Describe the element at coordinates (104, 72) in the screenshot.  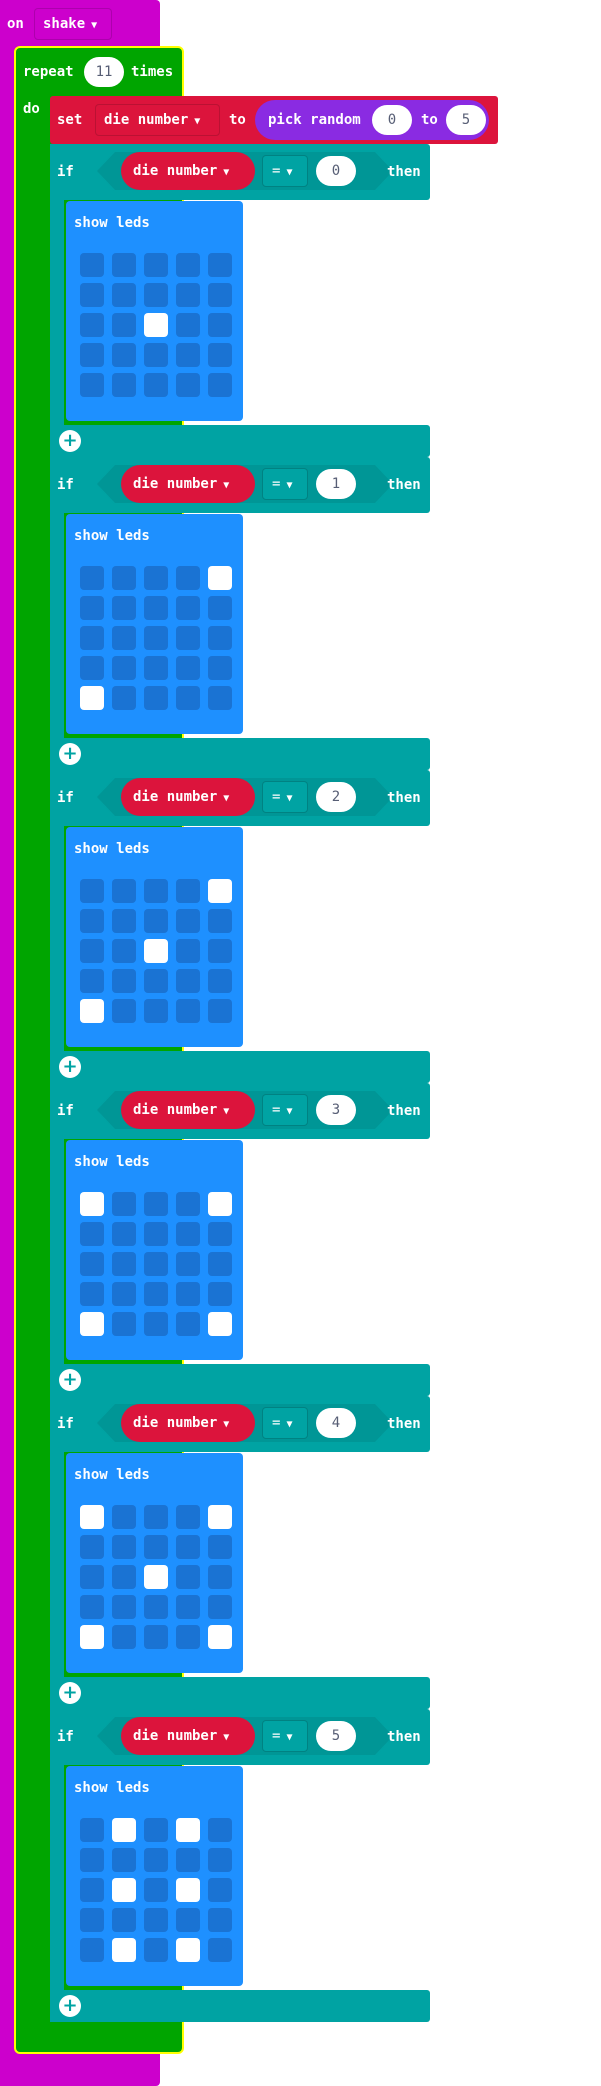
I see `repeat-count-input: 11` at that location.